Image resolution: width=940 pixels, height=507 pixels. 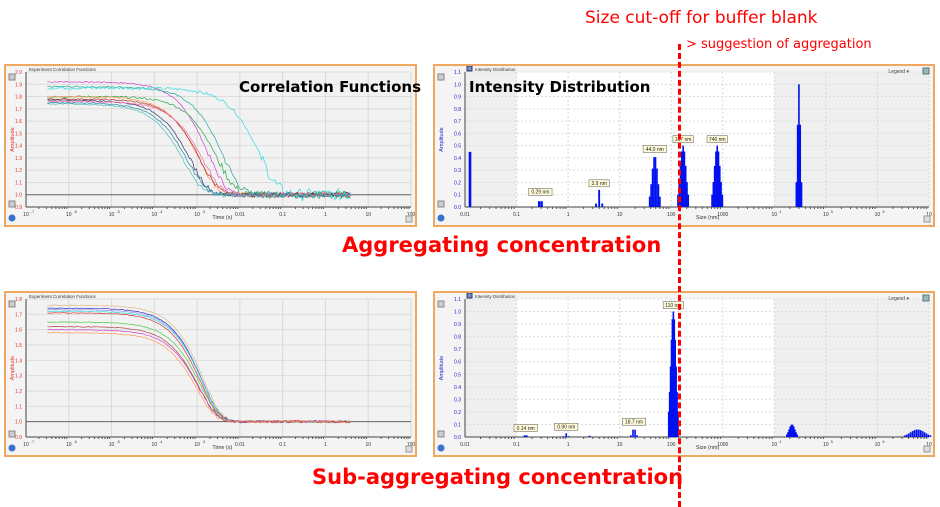 What do you see at coordinates (222, 448) in the screenshot?
I see `x-axis-label: Time (s)` at bounding box center [222, 448].